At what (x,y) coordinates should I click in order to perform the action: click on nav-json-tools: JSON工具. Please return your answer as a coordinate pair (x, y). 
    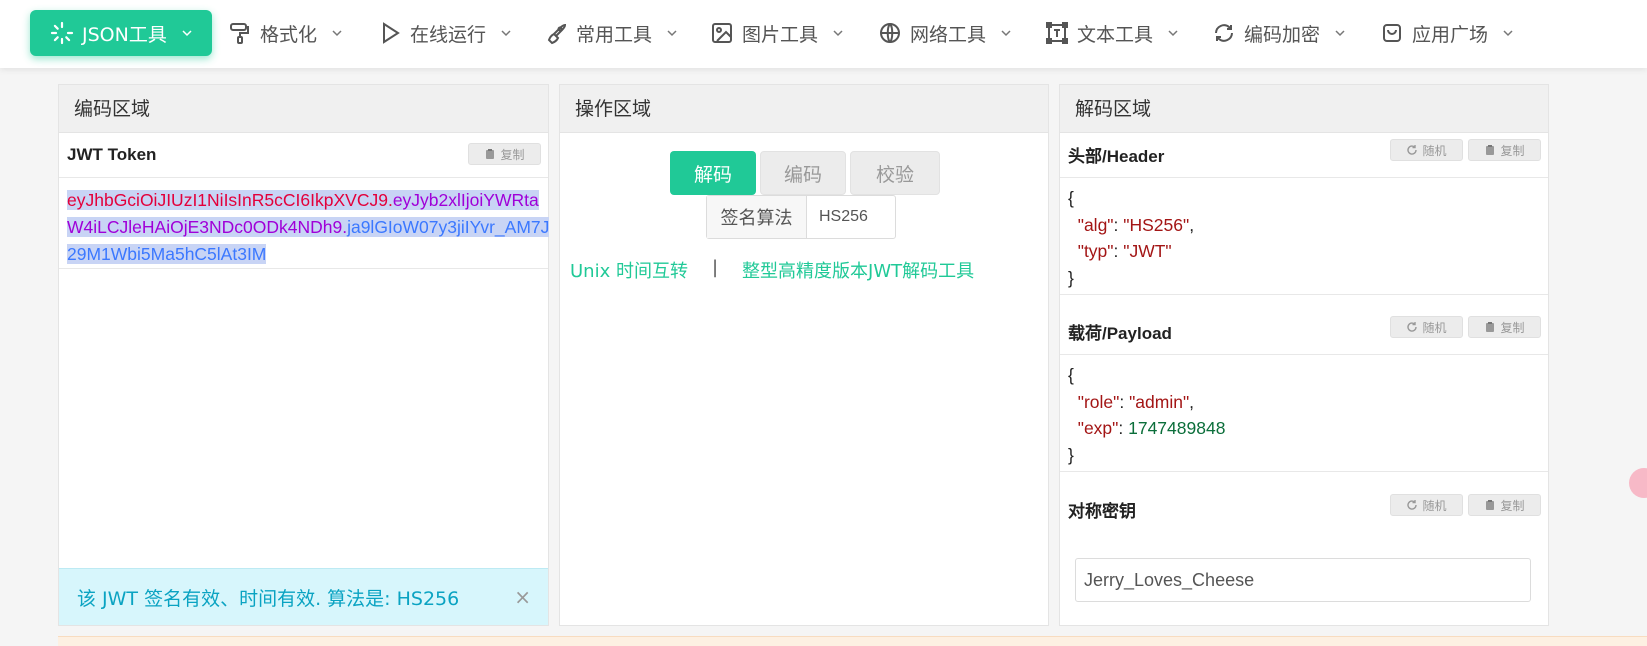
    Looking at the image, I should click on (121, 33).